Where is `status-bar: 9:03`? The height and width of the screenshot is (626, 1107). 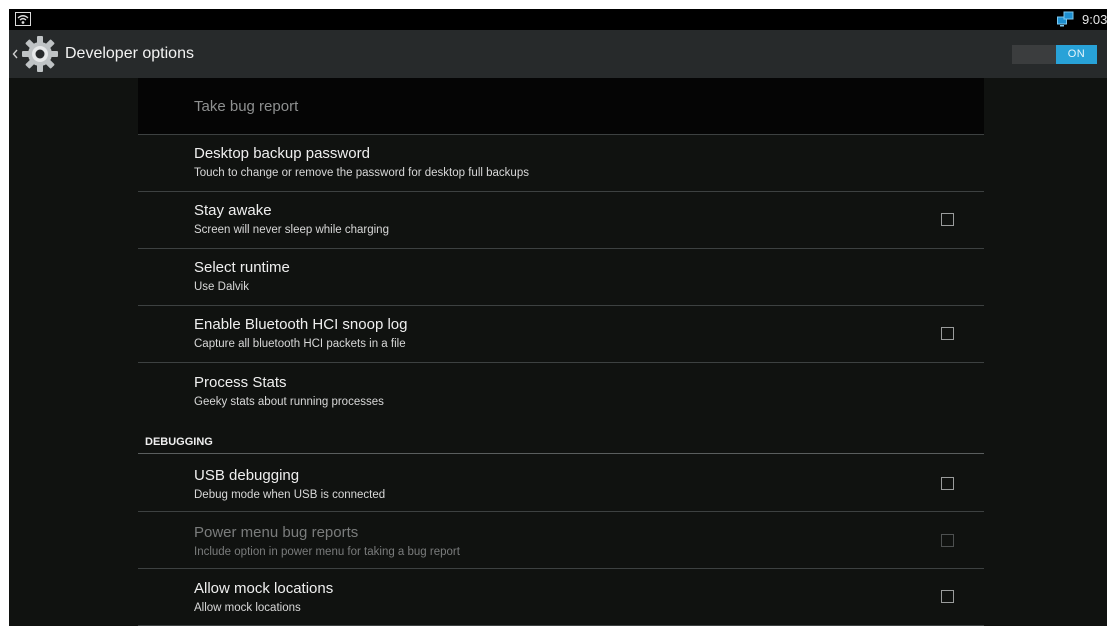
status-bar: 9:03 is located at coordinates (558, 19).